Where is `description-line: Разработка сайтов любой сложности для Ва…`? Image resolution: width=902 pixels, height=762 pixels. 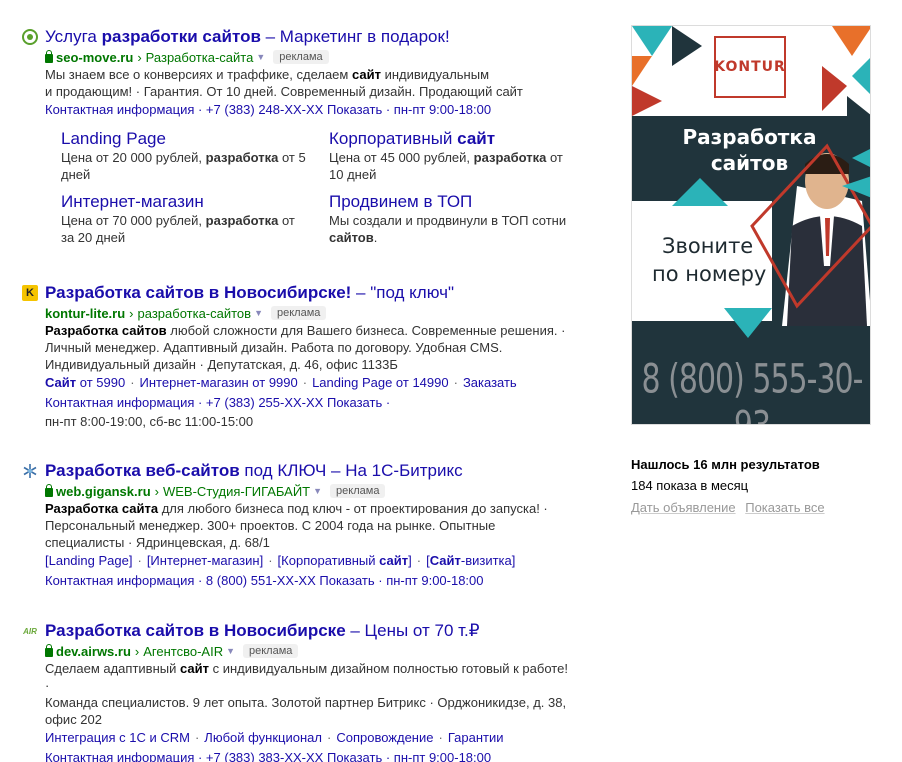 description-line: Разработка сайтов любой сложности для Ва… is located at coordinates (310, 330).